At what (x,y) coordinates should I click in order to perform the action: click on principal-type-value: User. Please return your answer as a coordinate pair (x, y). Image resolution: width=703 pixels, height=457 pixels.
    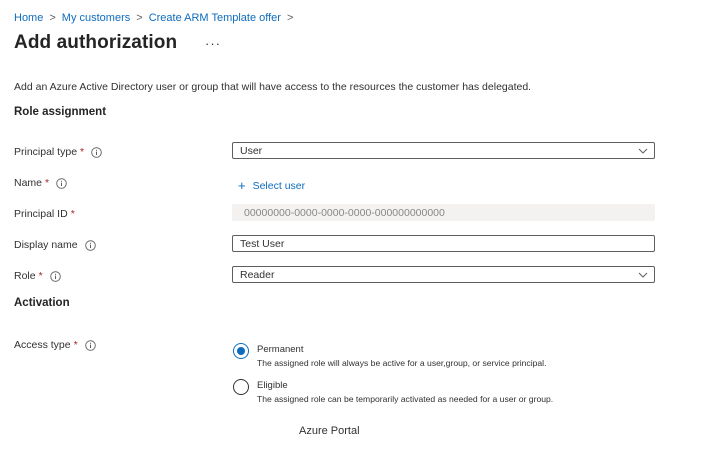
    Looking at the image, I should click on (251, 150).